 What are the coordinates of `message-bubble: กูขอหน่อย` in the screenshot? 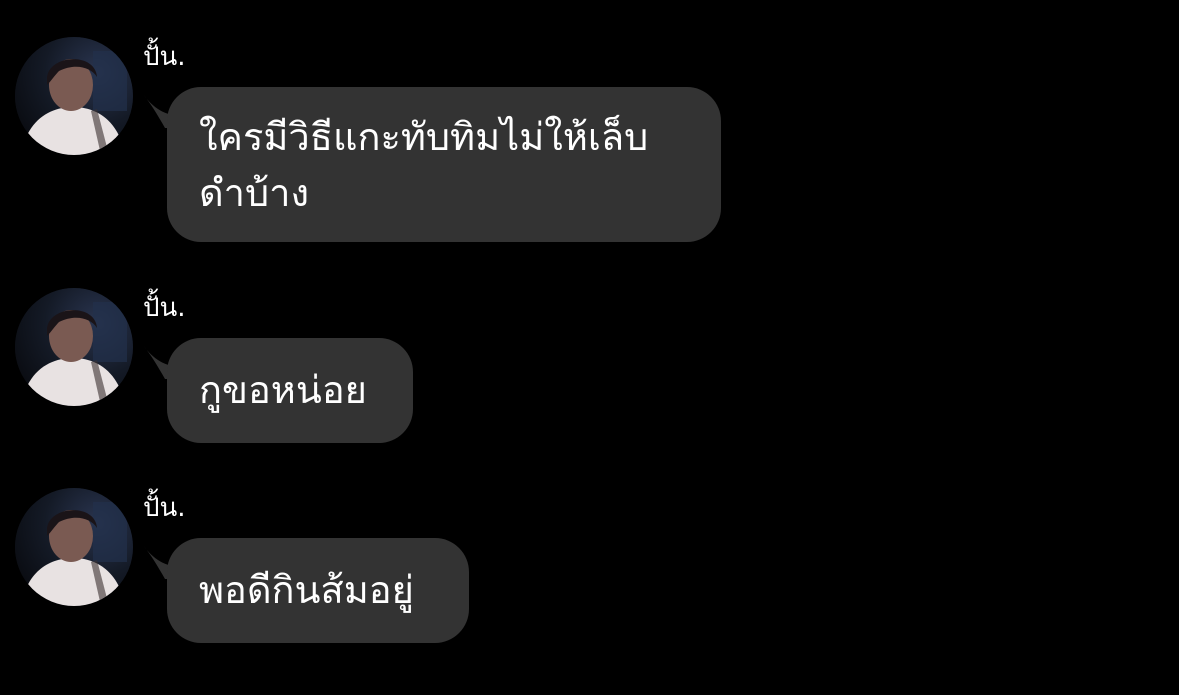 It's located at (290, 390).